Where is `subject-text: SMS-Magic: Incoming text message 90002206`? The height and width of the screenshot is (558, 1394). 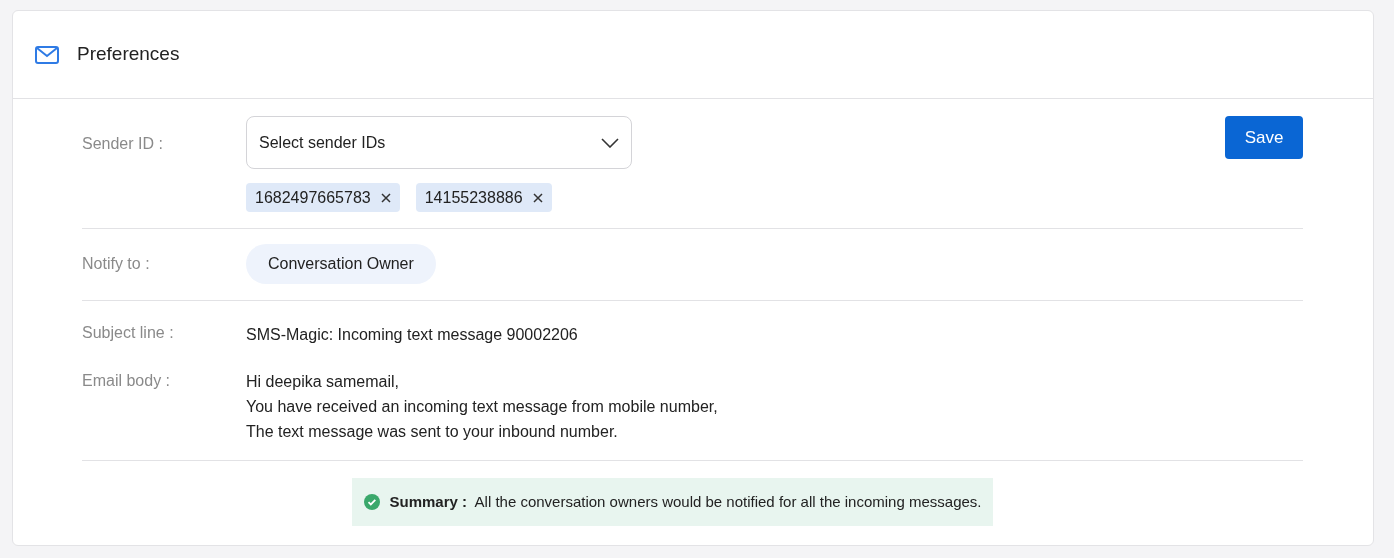 subject-text: SMS-Magic: Incoming text message 90002206 is located at coordinates (412, 335).